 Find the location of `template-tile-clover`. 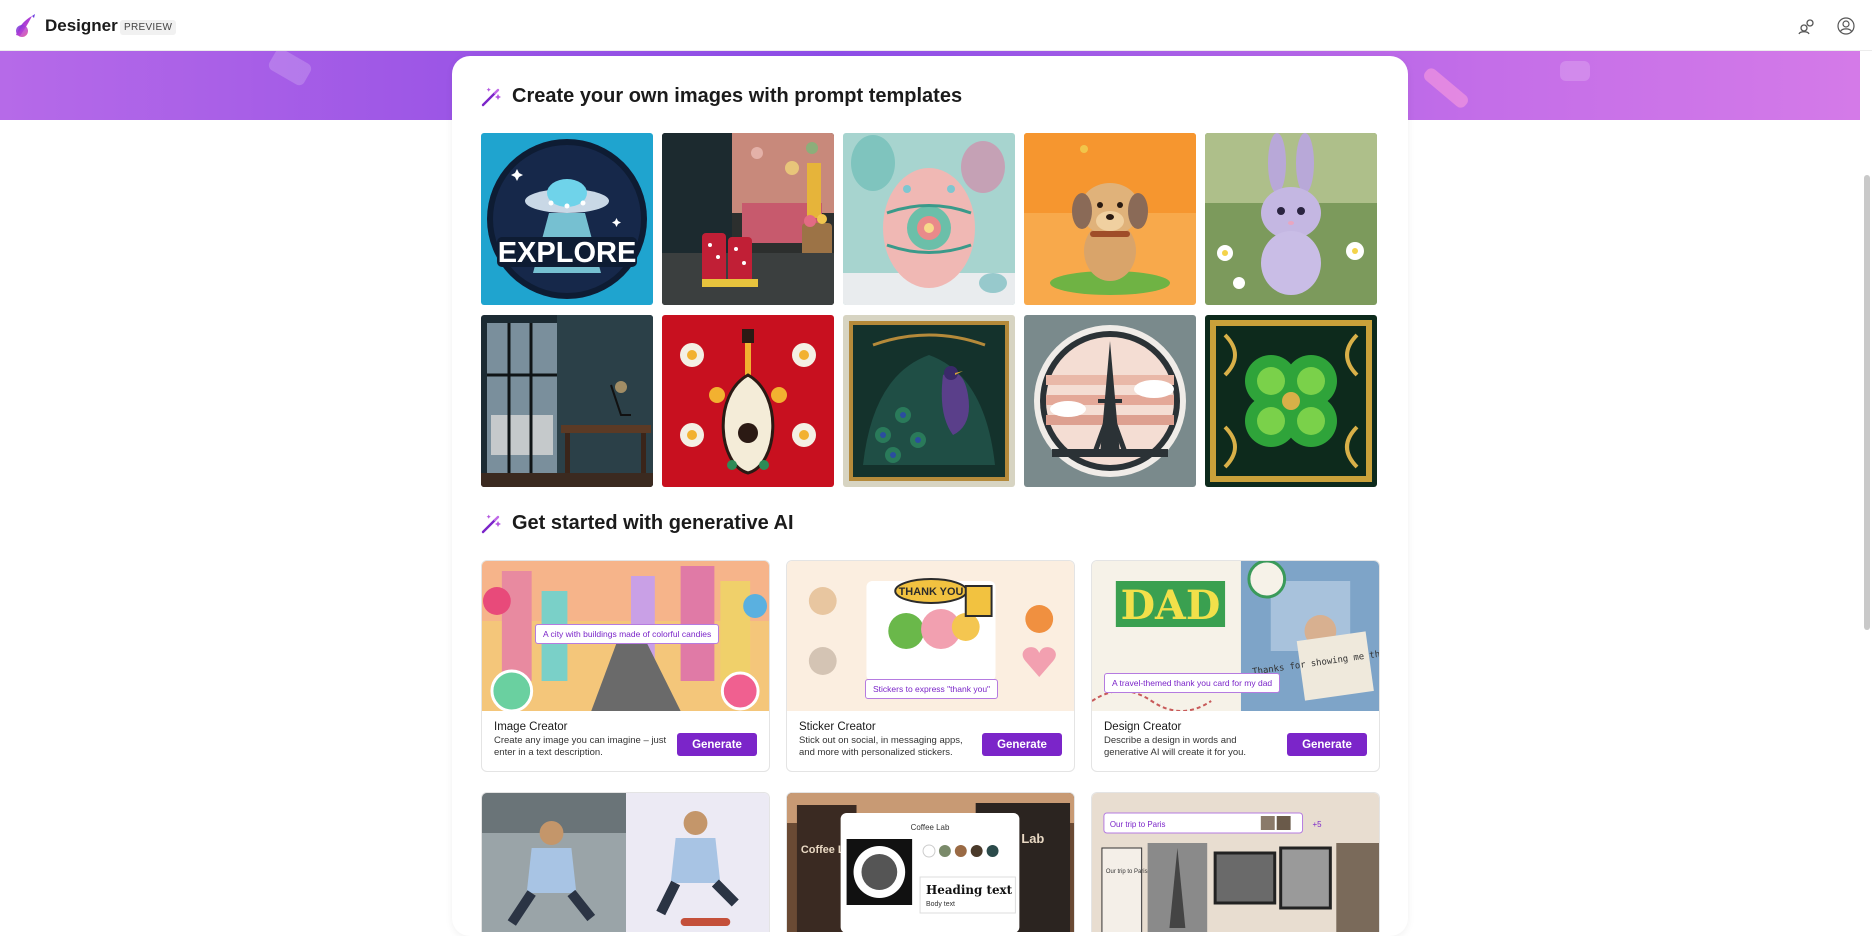

template-tile-clover is located at coordinates (1291, 401).